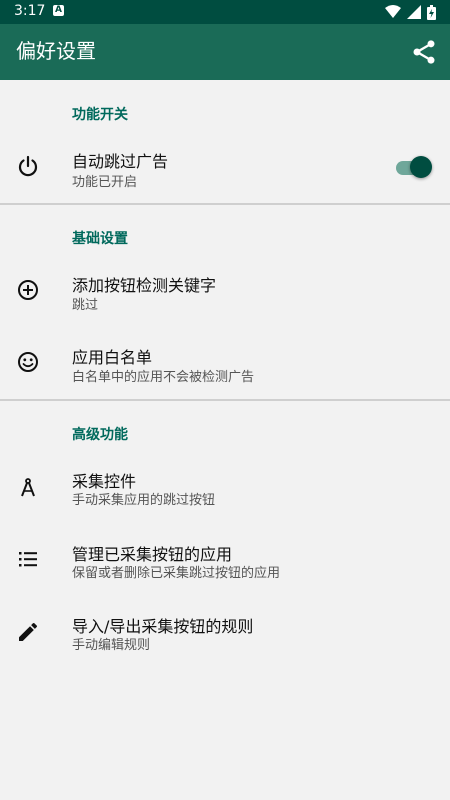 This screenshot has width=450, height=800. I want to click on system-icons, so click(410, 12).